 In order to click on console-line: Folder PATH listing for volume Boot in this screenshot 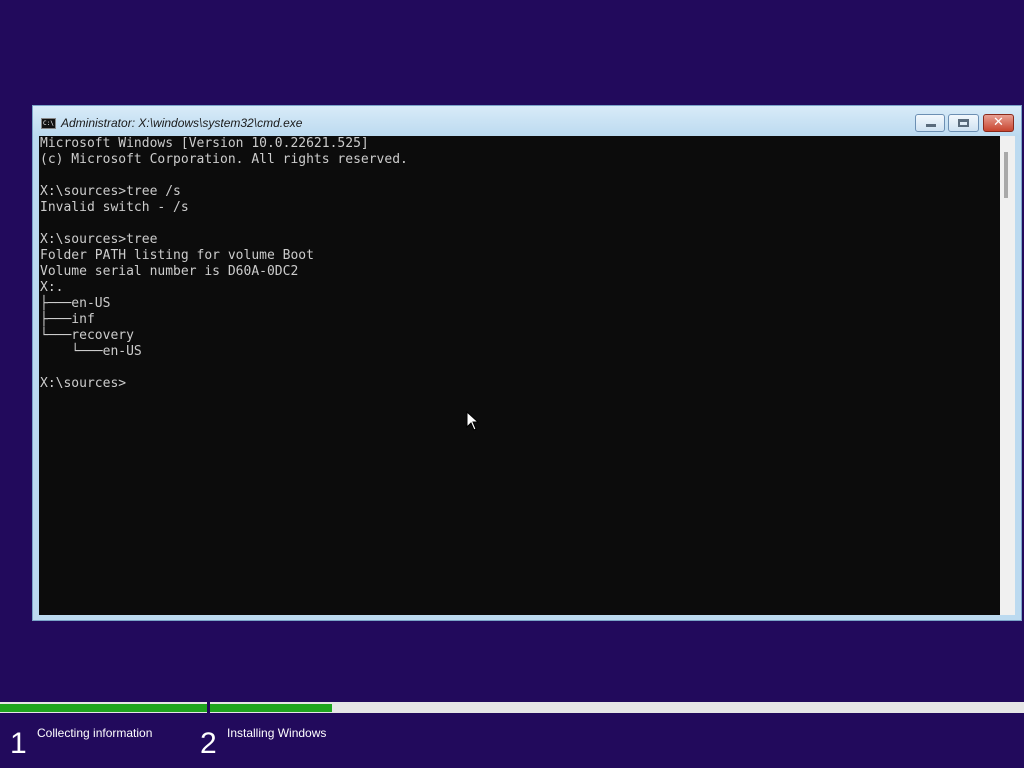, I will do `click(177, 255)`.